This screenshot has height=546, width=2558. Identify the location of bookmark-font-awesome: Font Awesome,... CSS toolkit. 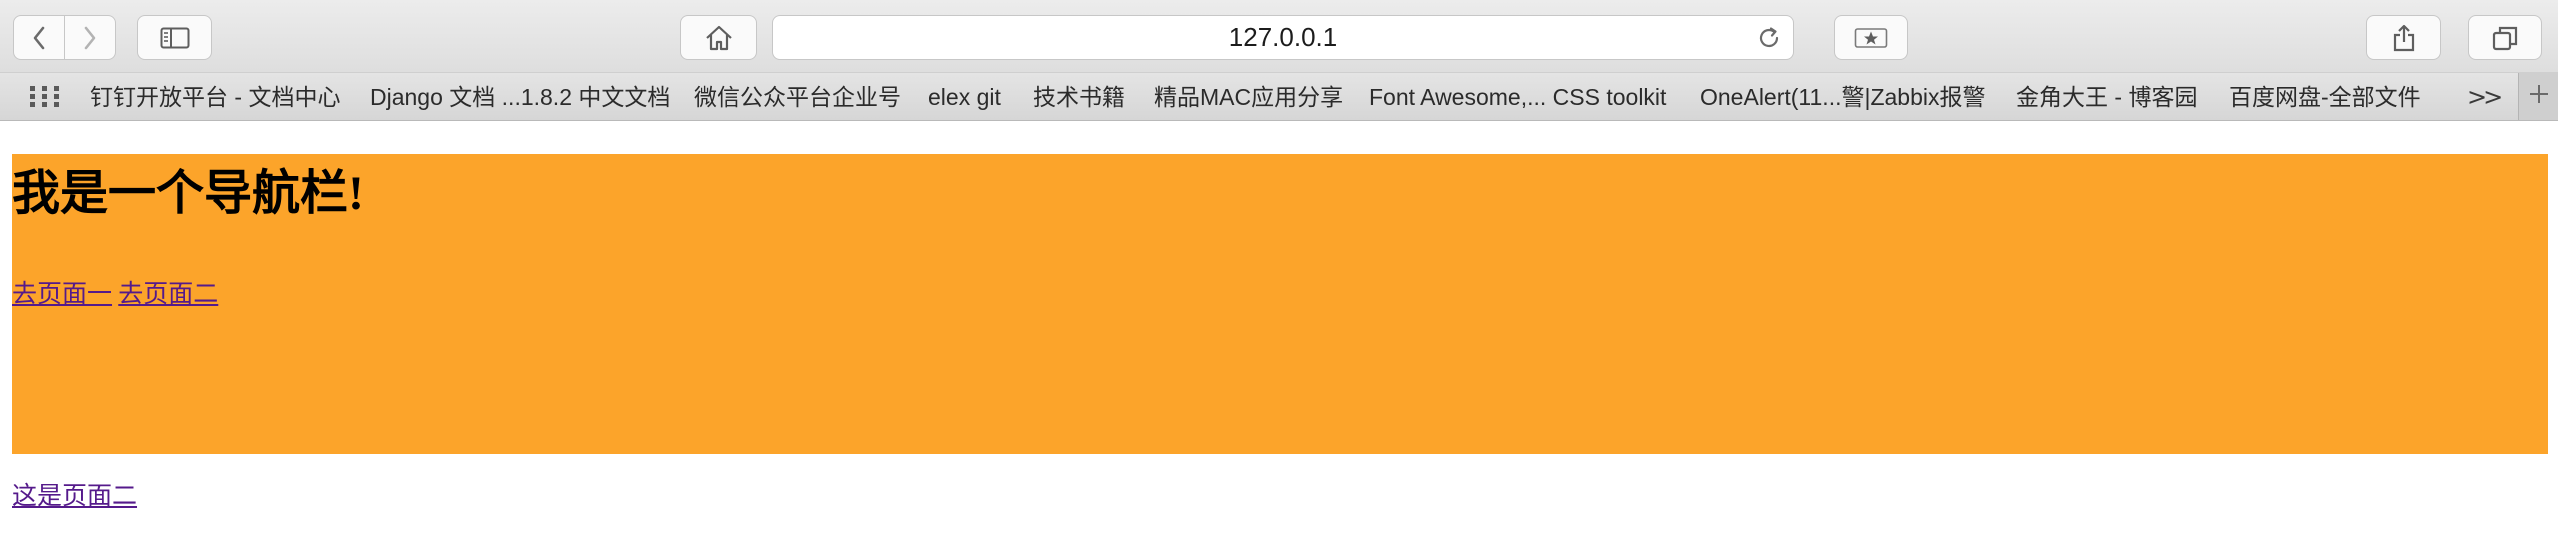
(1517, 97).